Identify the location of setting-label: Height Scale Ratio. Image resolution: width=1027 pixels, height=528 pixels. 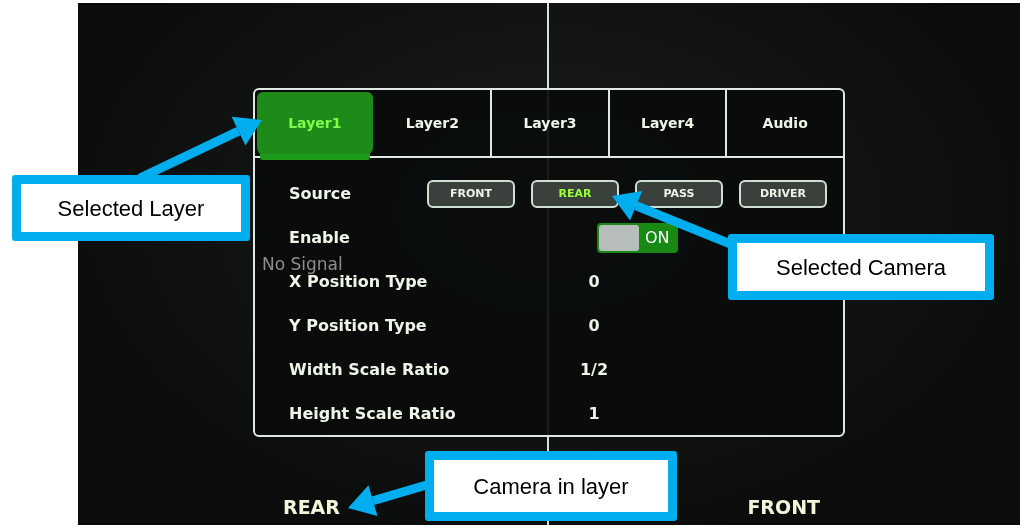
(373, 414).